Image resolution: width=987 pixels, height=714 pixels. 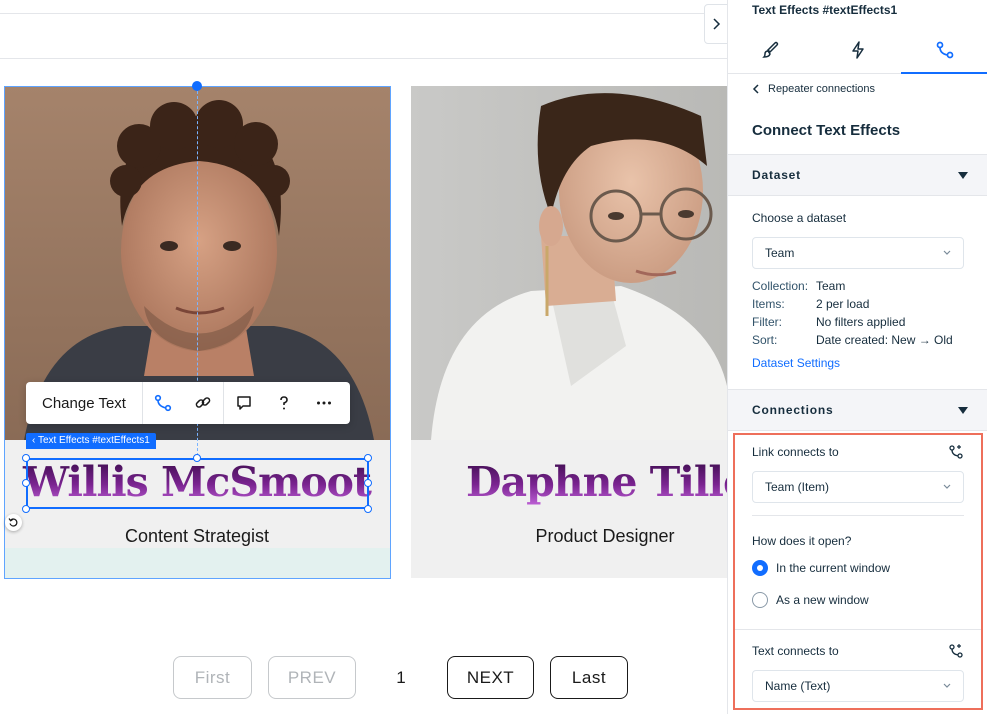 What do you see at coordinates (780, 253) in the screenshot?
I see `dataset-dropdown-value: Team` at bounding box center [780, 253].